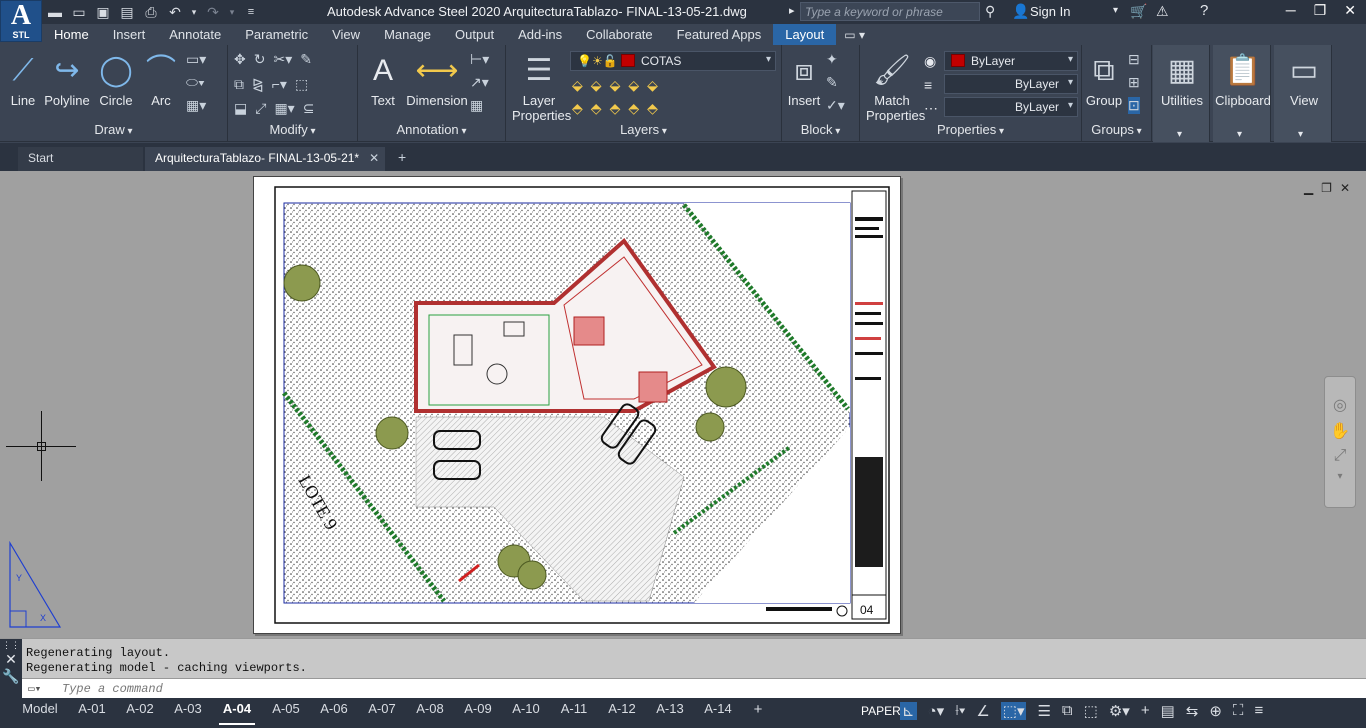  What do you see at coordinates (196, 82) in the screenshot?
I see `ellipse-icon: ⬭▾` at bounding box center [196, 82].